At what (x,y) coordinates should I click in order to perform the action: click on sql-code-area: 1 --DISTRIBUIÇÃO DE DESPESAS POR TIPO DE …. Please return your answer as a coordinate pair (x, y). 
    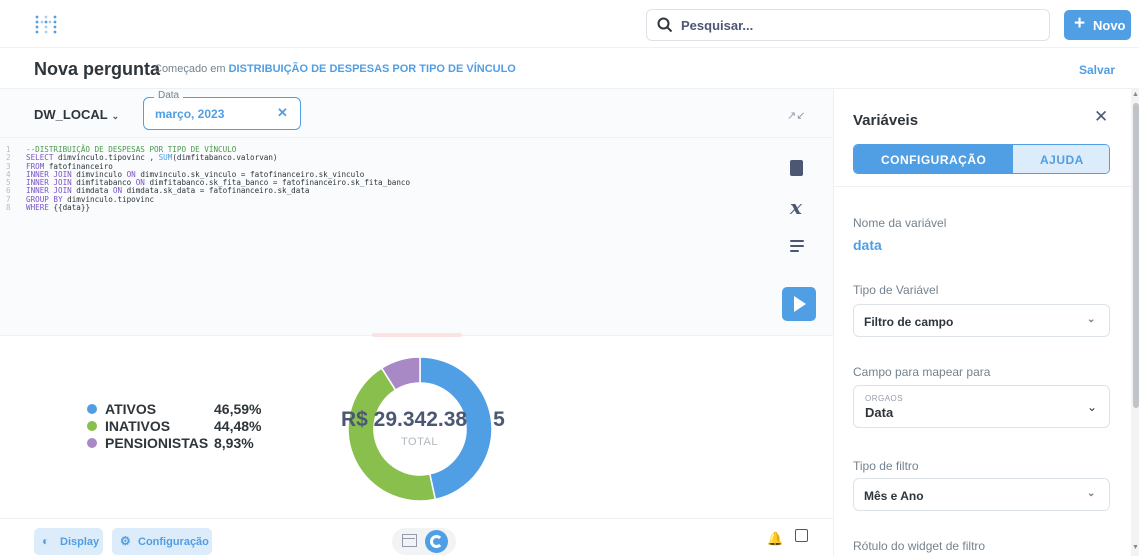
    Looking at the image, I should click on (208, 179).